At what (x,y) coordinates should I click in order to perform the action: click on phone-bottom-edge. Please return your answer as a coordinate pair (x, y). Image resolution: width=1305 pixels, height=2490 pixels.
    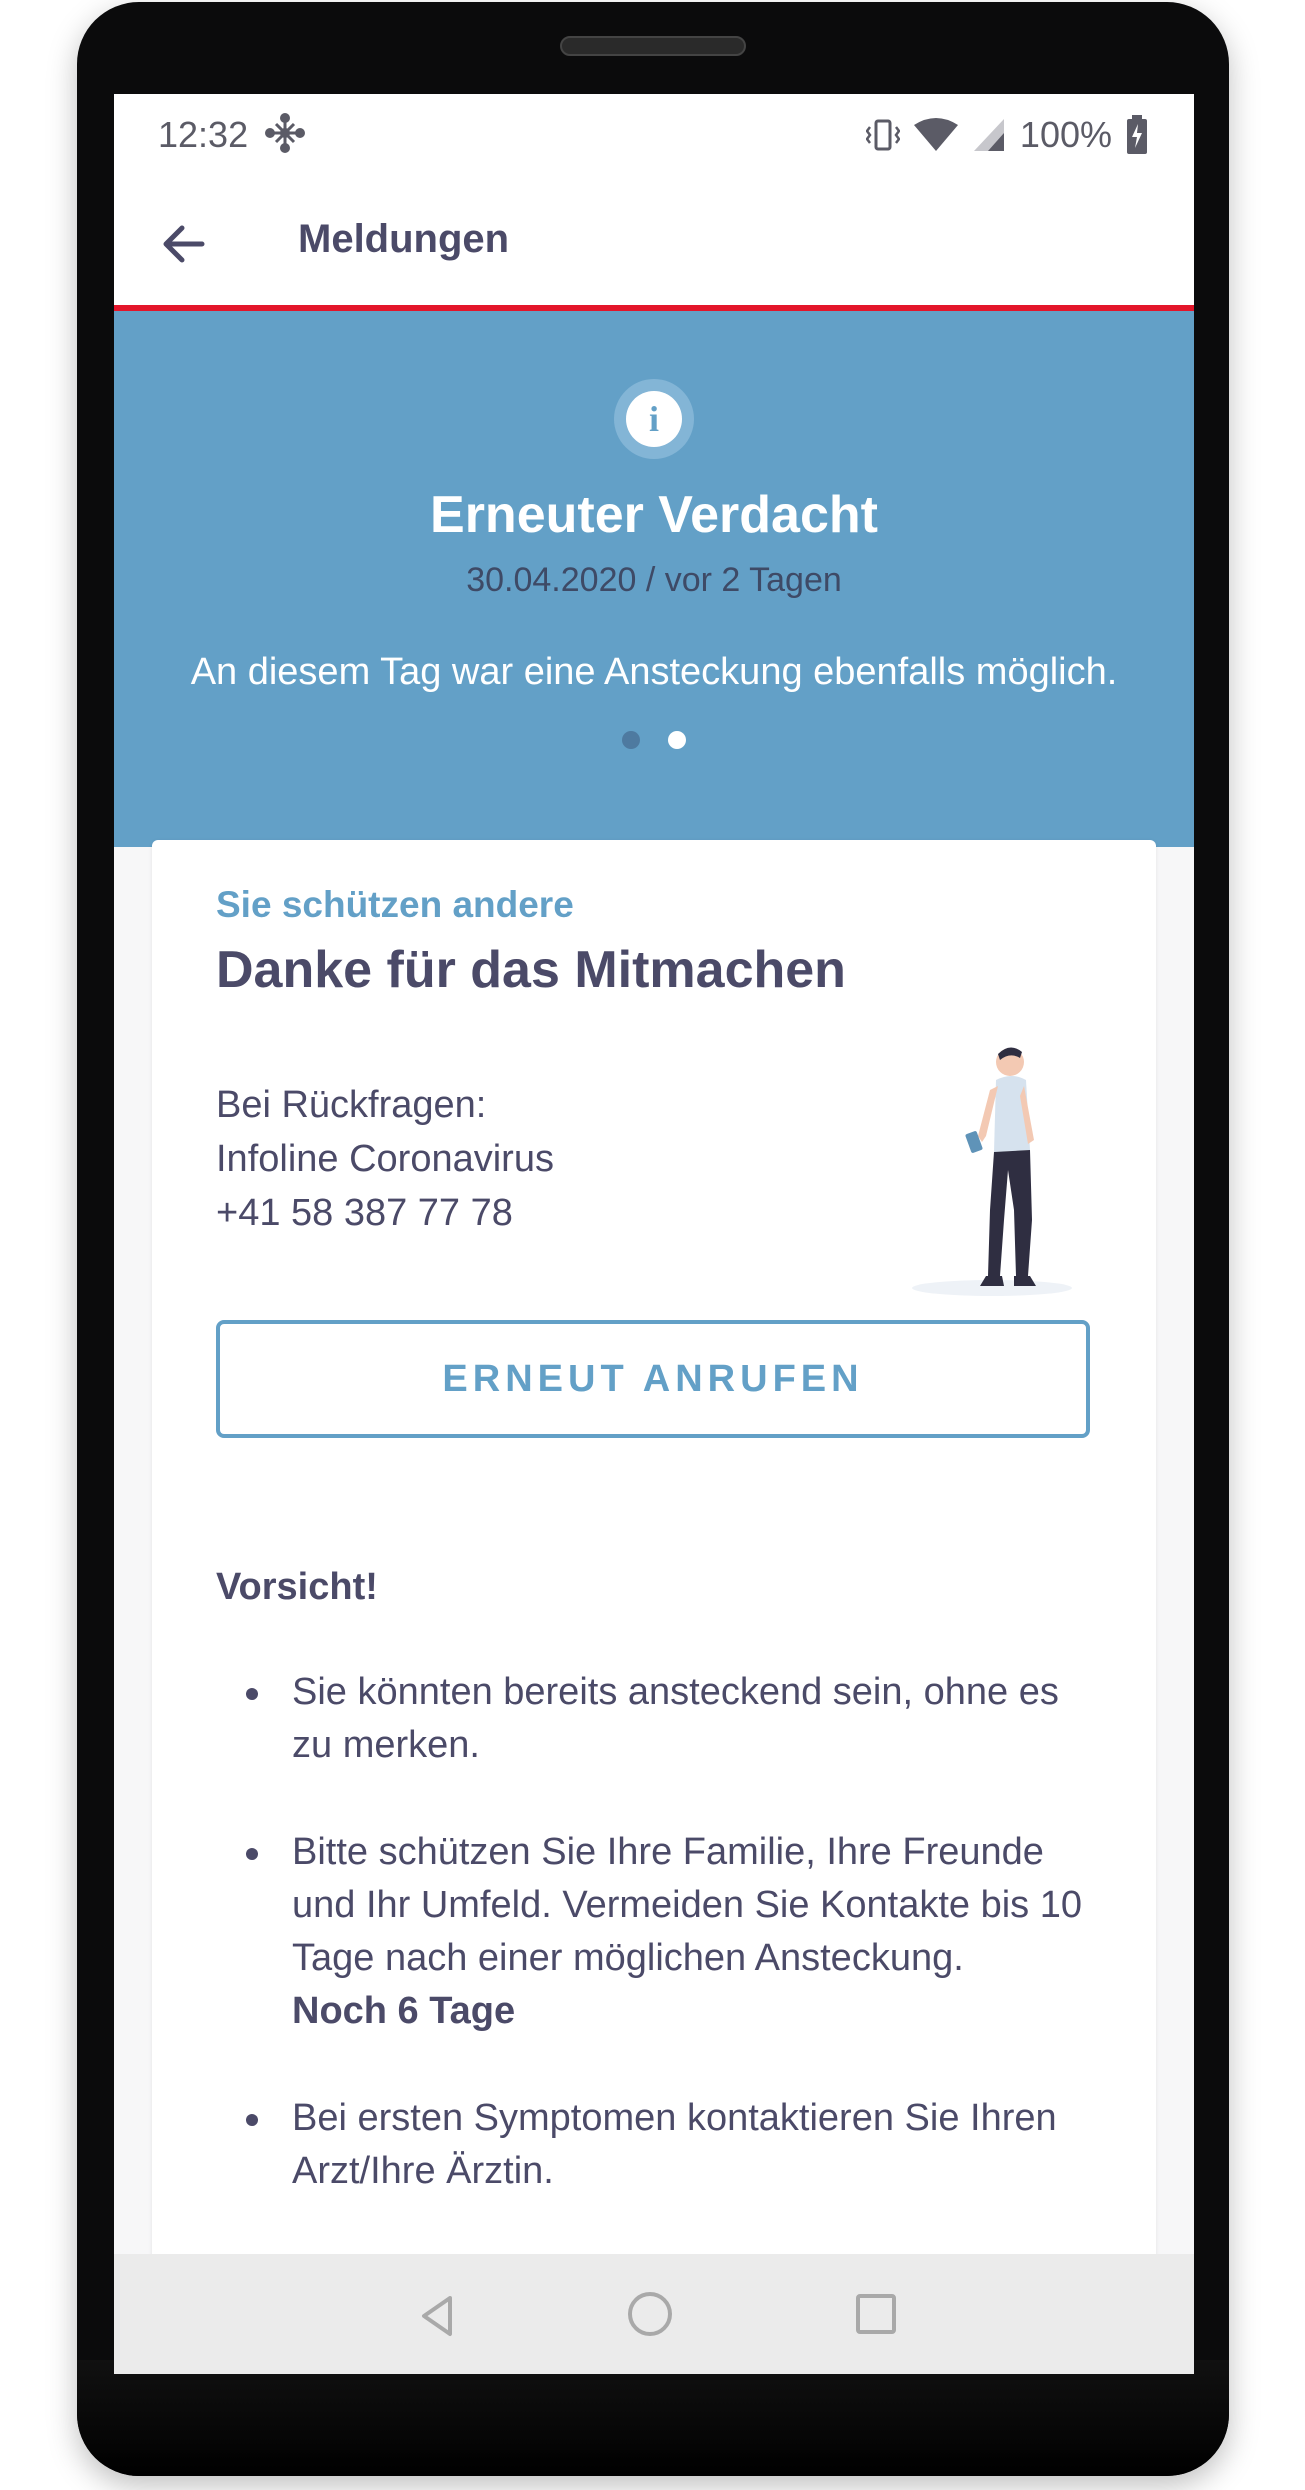
    Looking at the image, I should click on (653, 2418).